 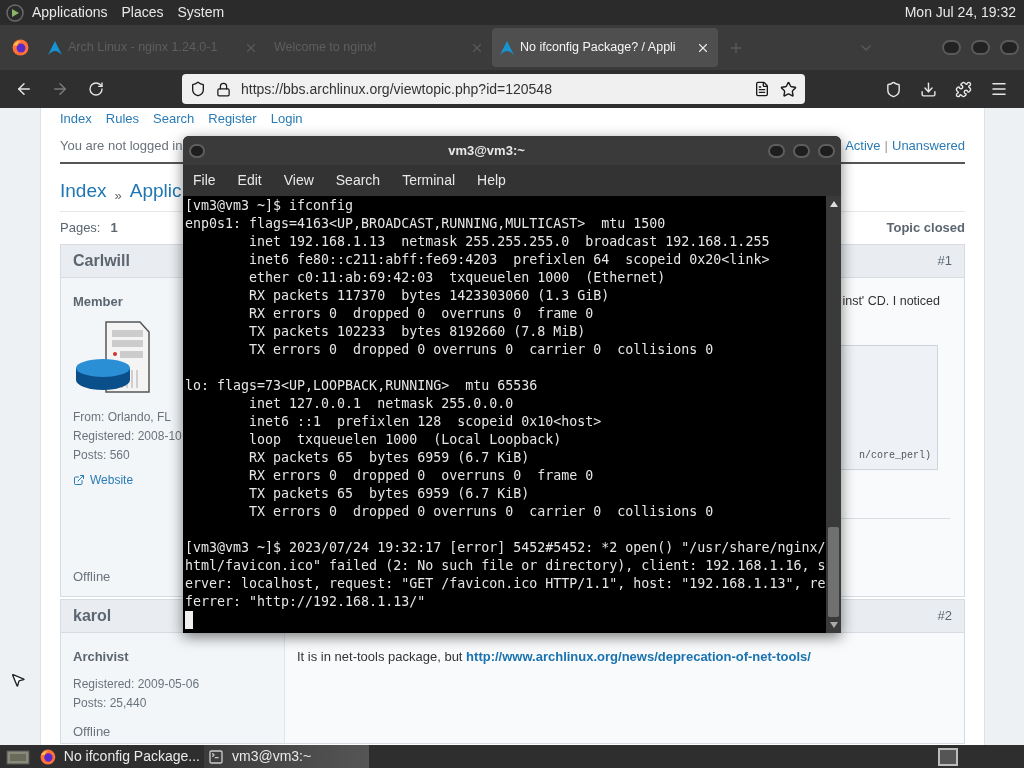 What do you see at coordinates (80, 228) in the screenshot?
I see `pages-label: Pages:` at bounding box center [80, 228].